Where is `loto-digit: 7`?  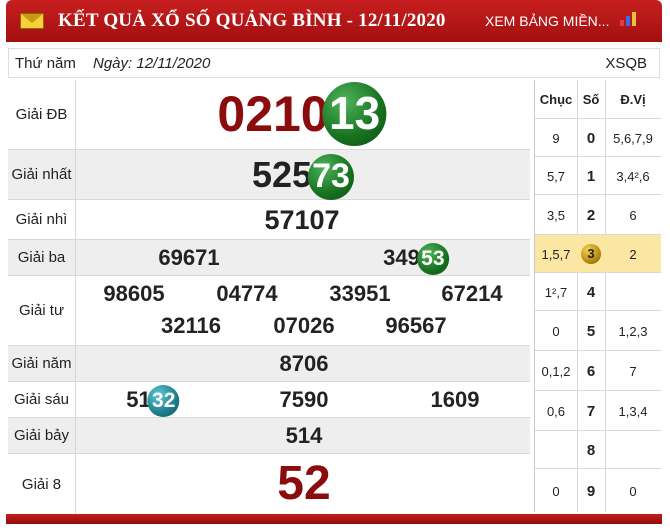
loto-digit: 7 is located at coordinates (591, 411).